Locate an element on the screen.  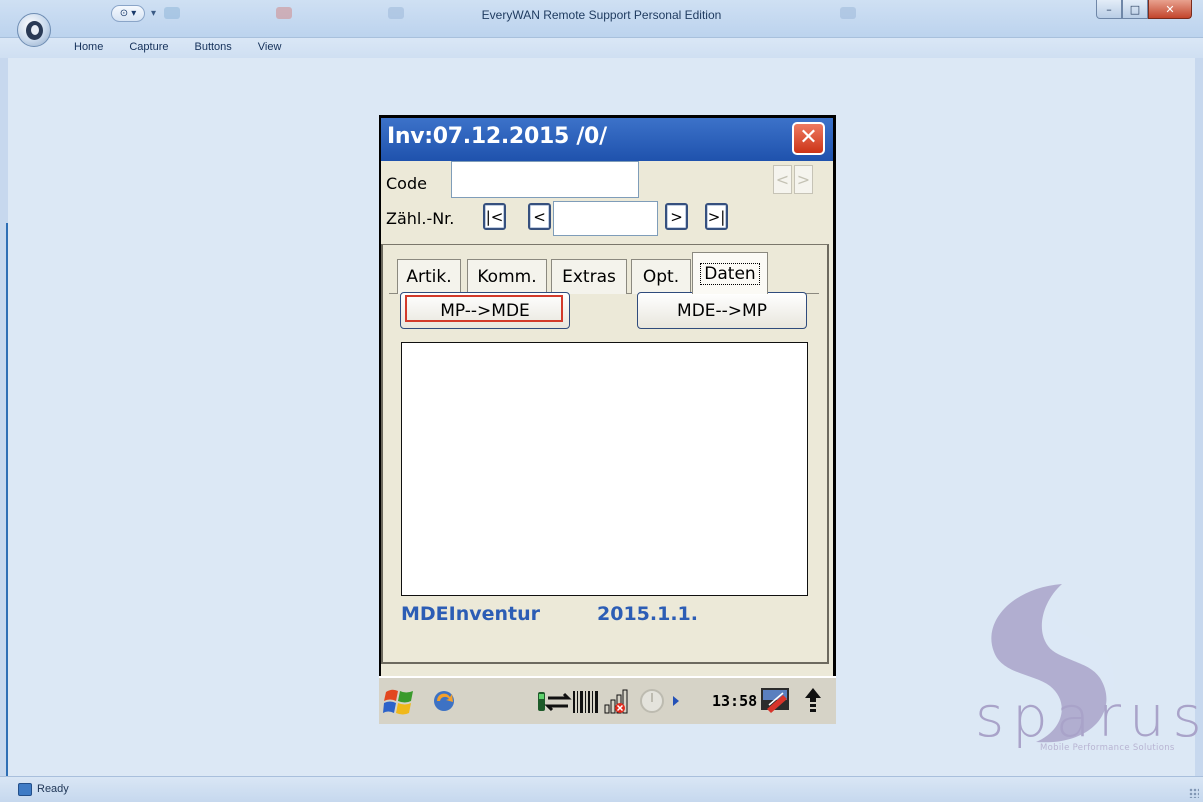
power-icon is located at coordinates (652, 701).